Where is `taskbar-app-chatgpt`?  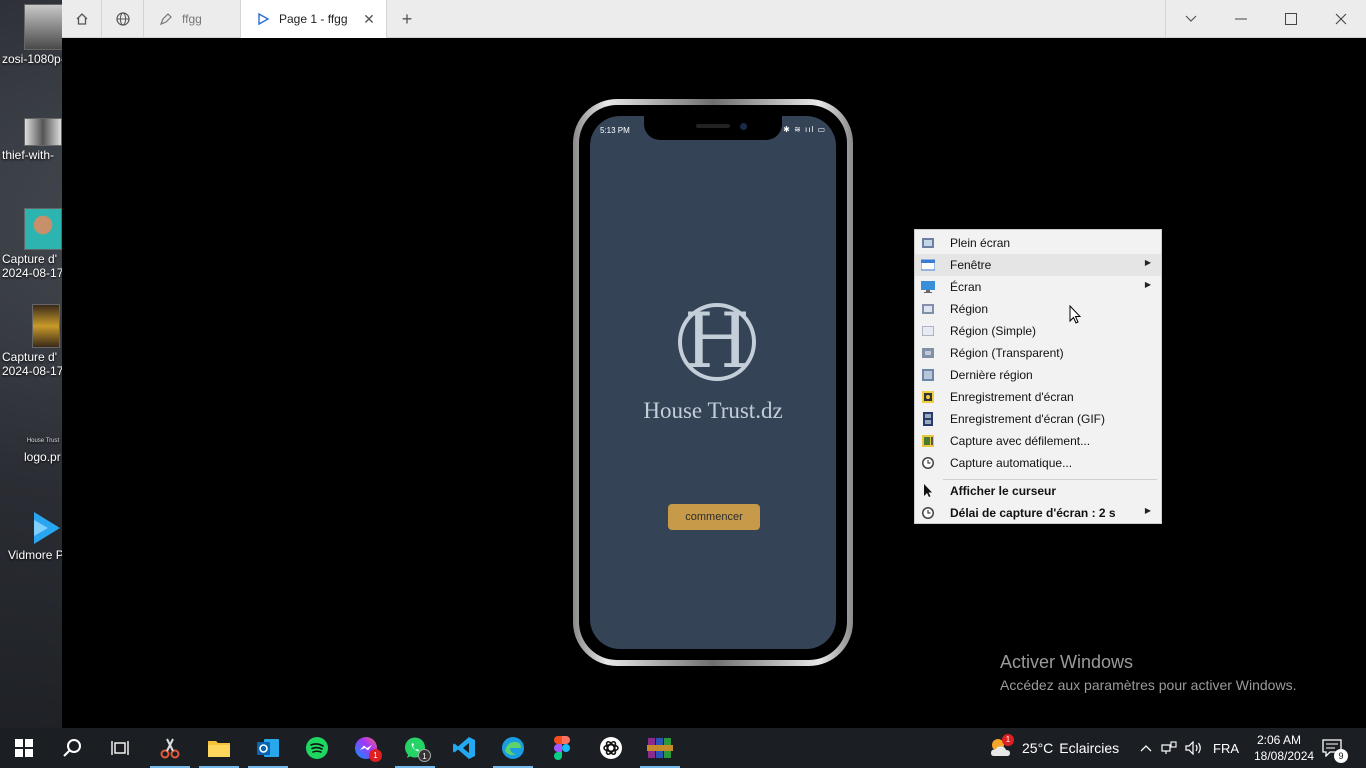
taskbar-app-chatgpt is located at coordinates (611, 748).